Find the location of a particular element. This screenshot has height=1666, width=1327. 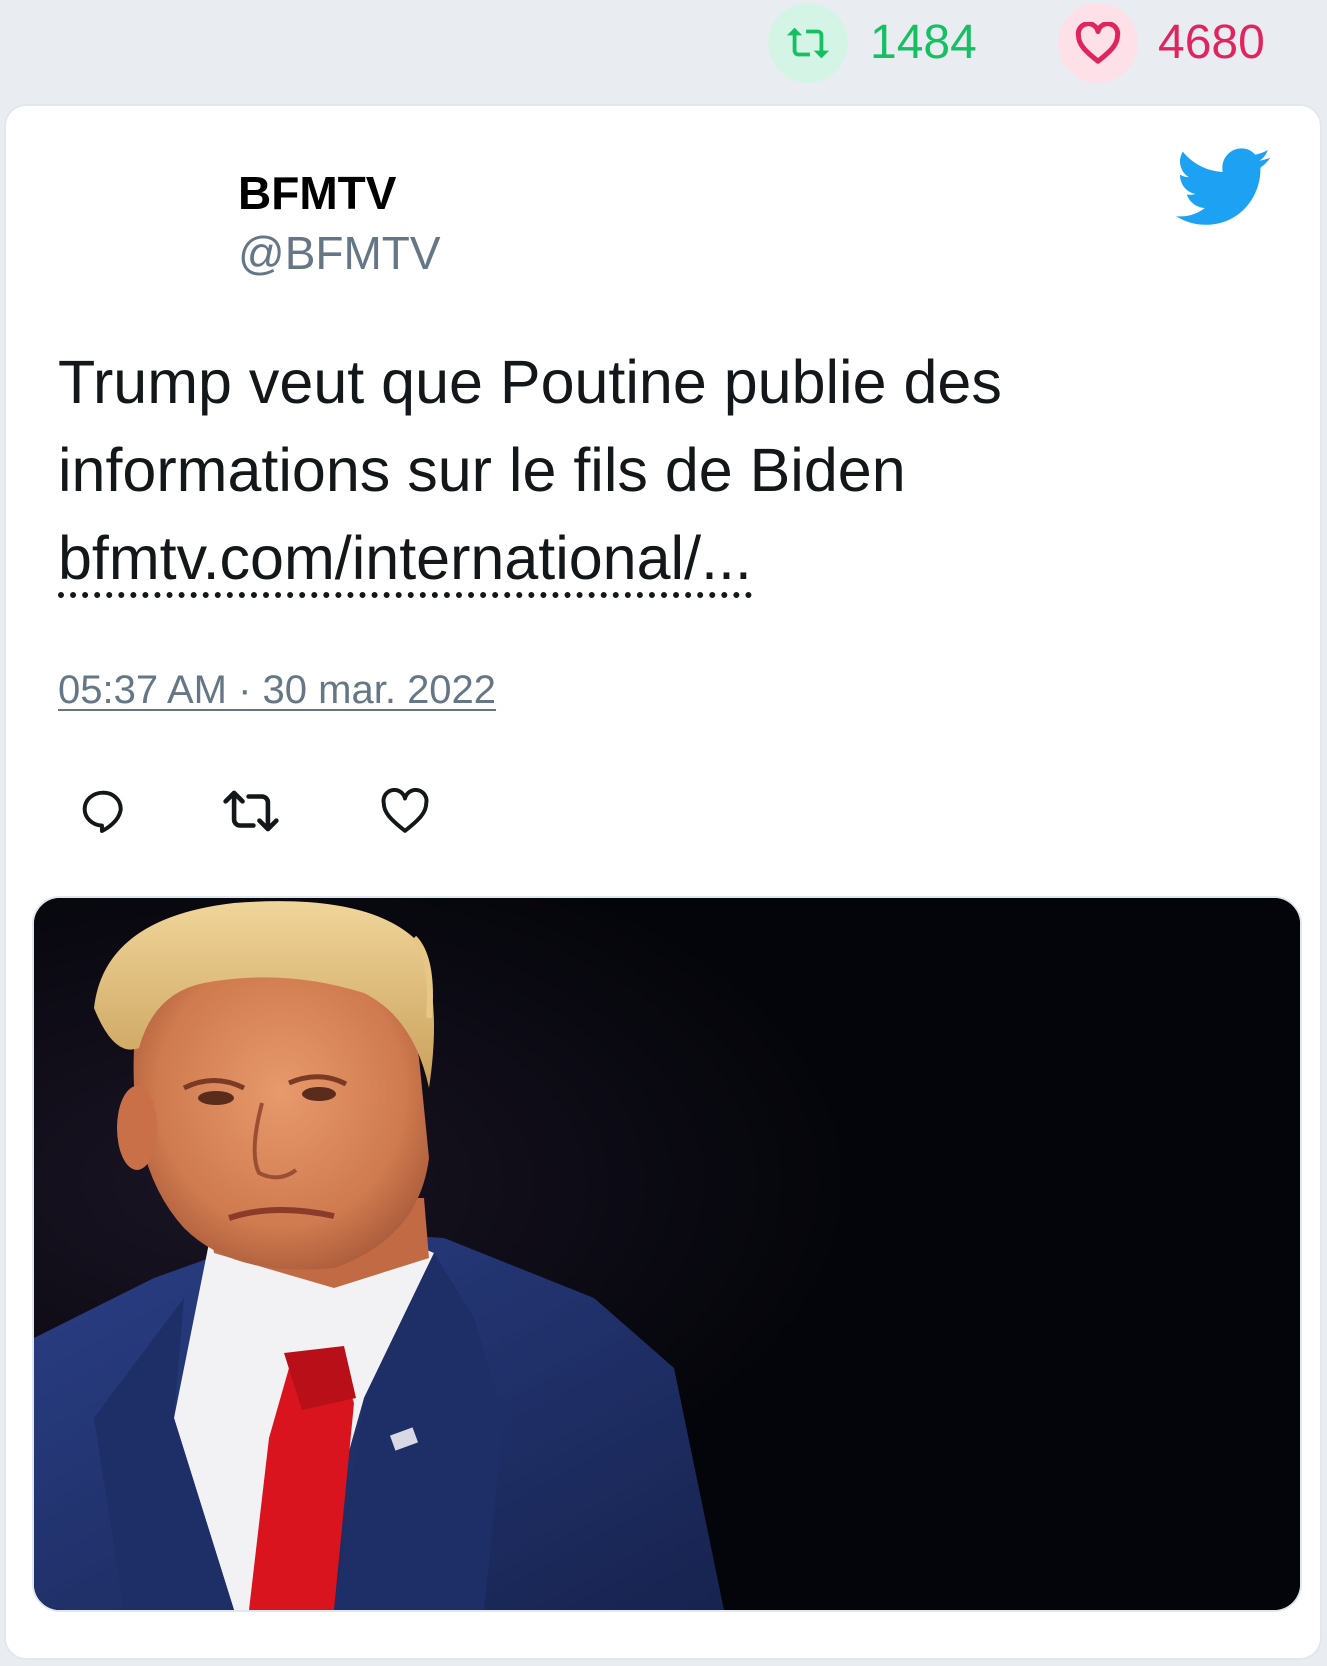

heart-icon is located at coordinates (1098, 43).